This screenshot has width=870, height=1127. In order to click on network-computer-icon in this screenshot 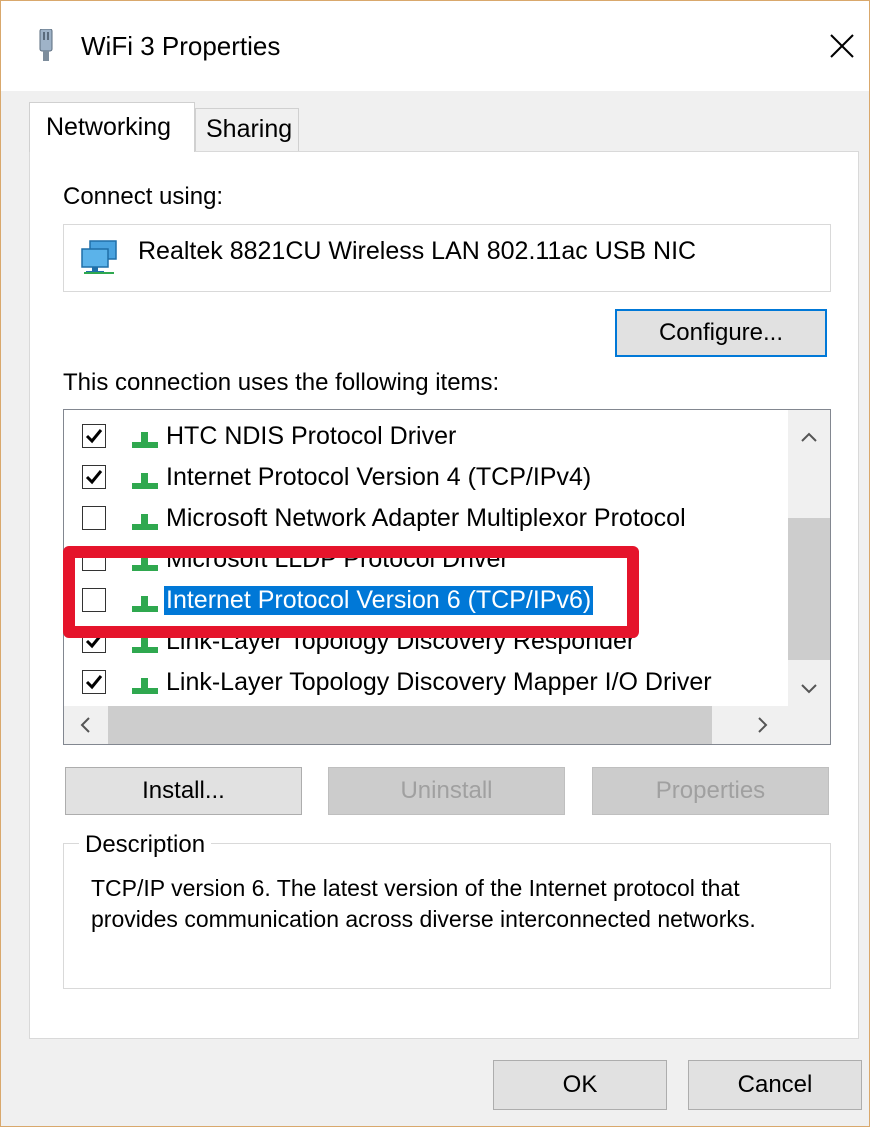, I will do `click(99, 259)`.